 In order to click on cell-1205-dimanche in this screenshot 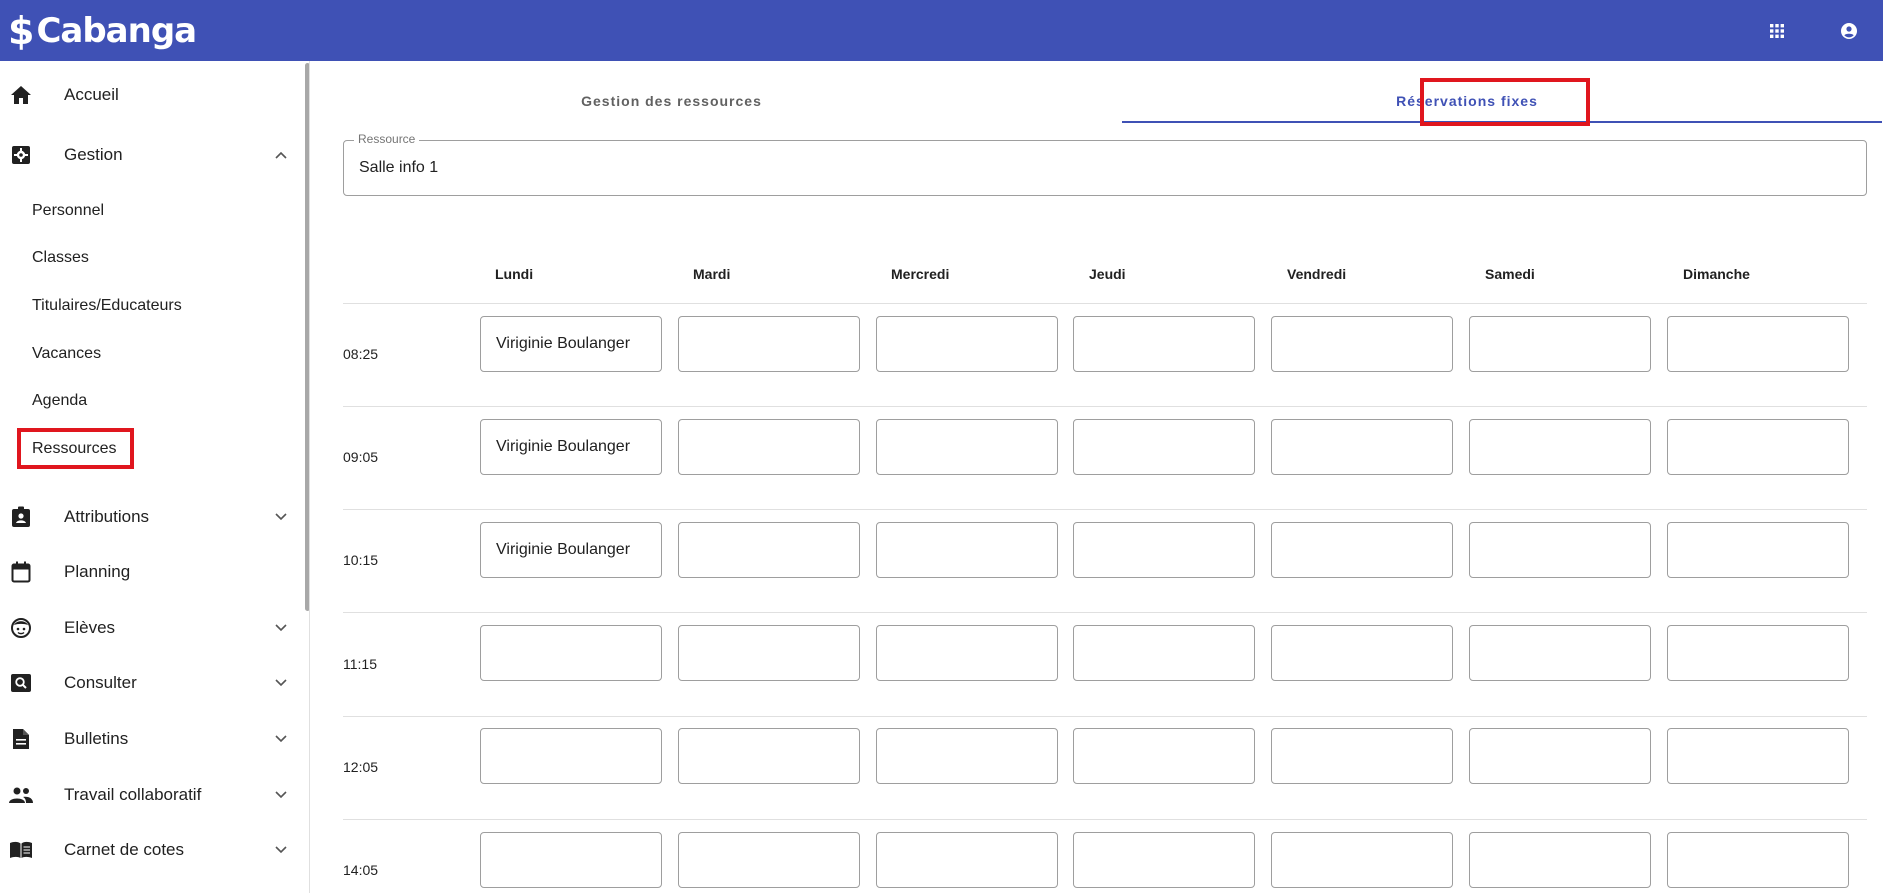, I will do `click(1758, 756)`.